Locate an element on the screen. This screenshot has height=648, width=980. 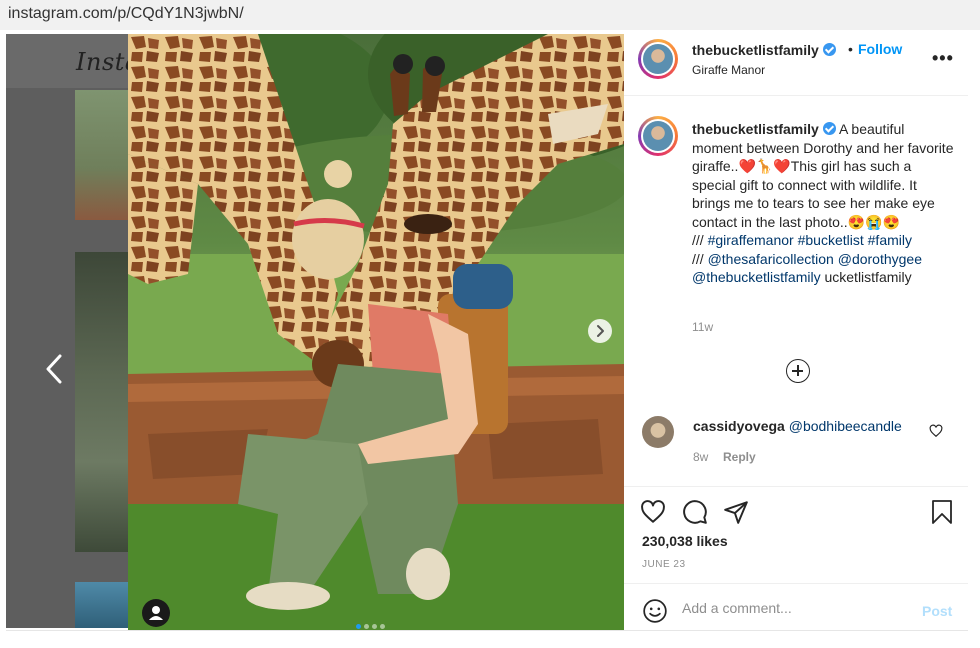
hashtag-link: #bucketlist is located at coordinates (831, 240).